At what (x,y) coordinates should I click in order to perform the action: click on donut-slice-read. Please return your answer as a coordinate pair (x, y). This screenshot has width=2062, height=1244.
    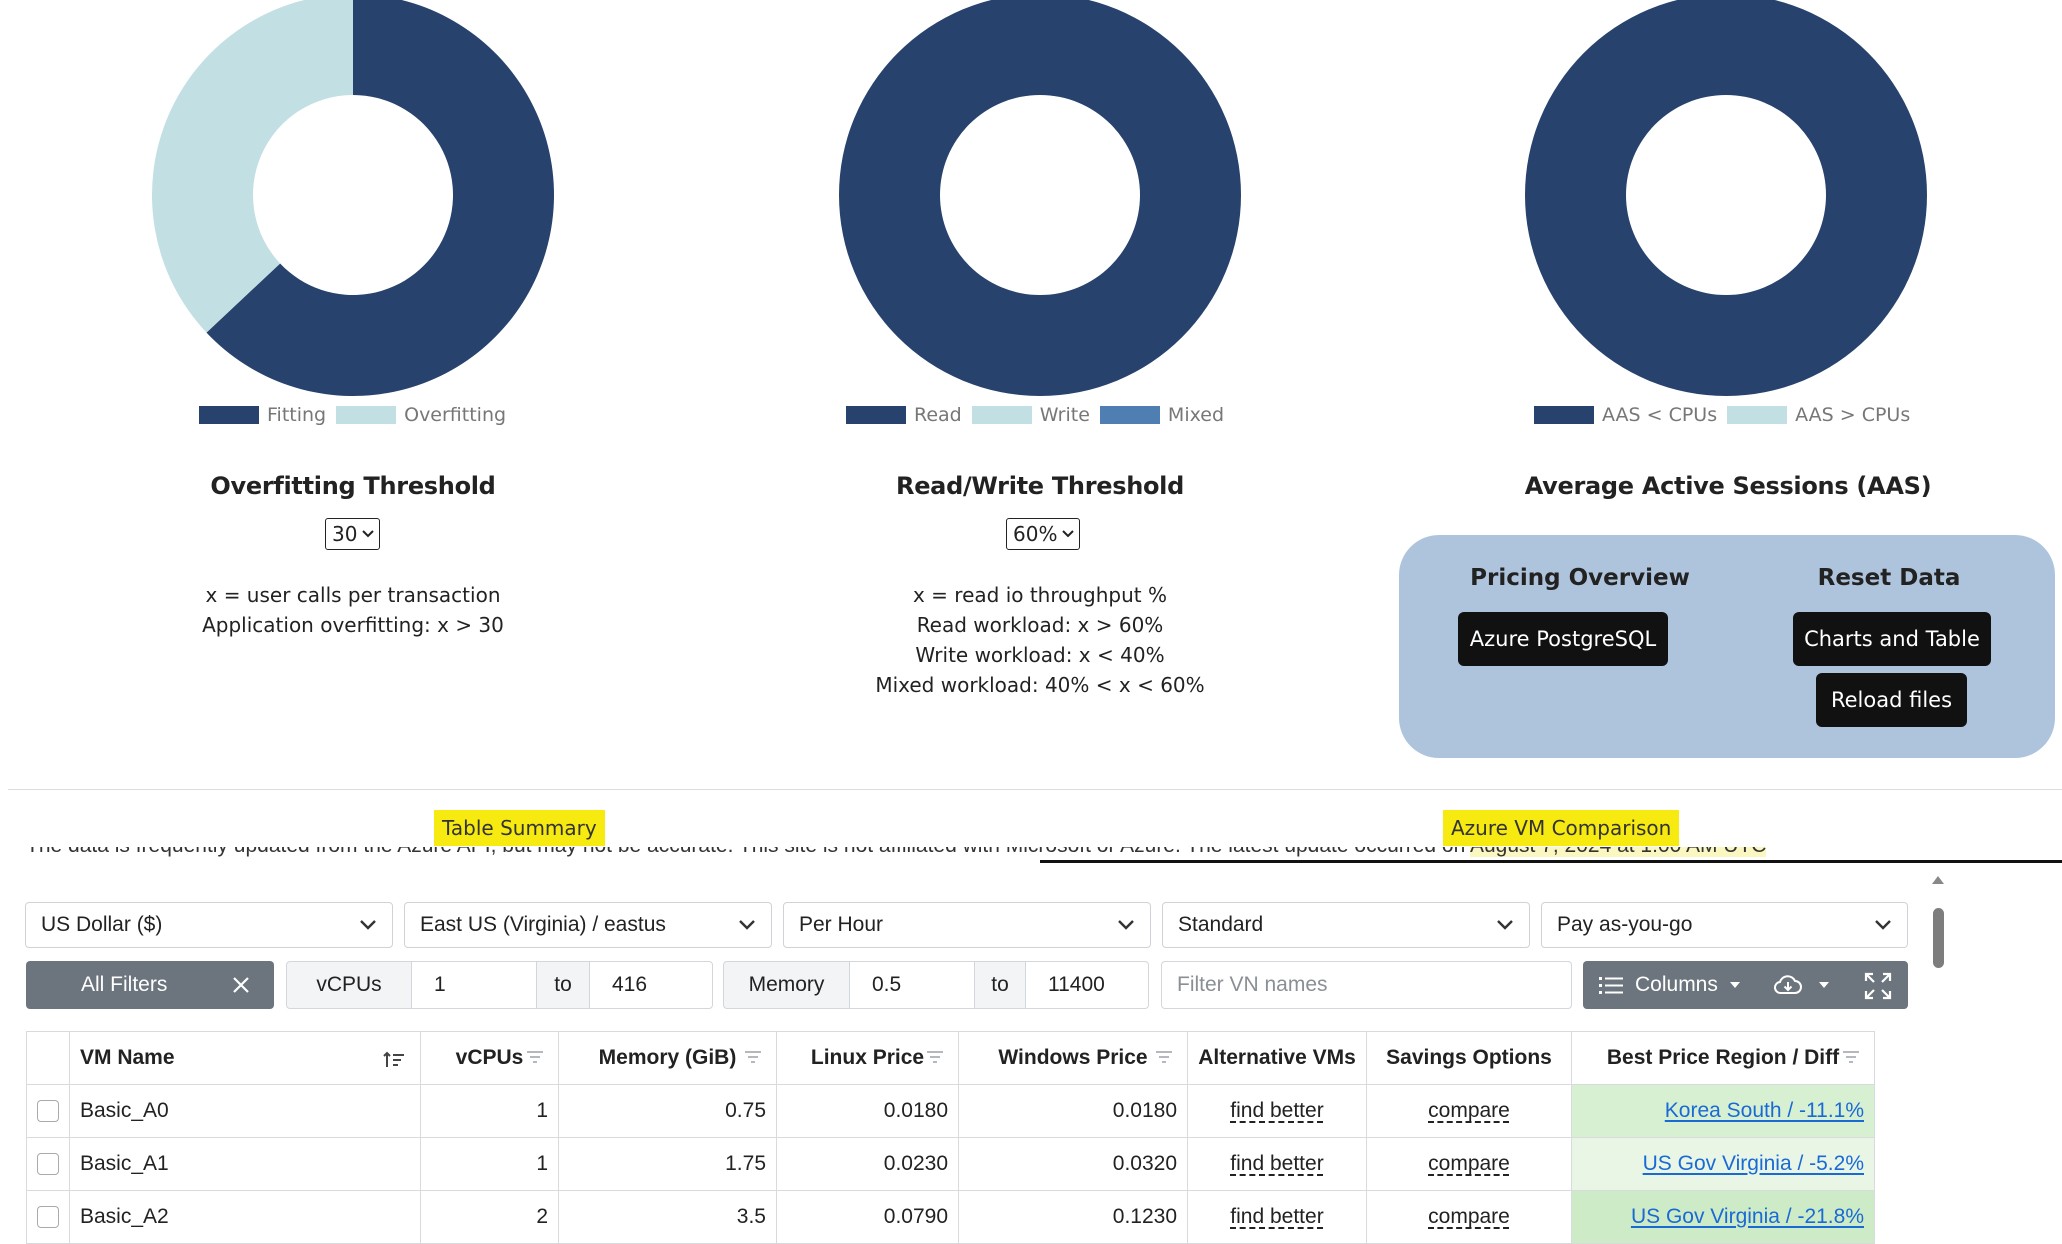
    Looking at the image, I should click on (1040, 198).